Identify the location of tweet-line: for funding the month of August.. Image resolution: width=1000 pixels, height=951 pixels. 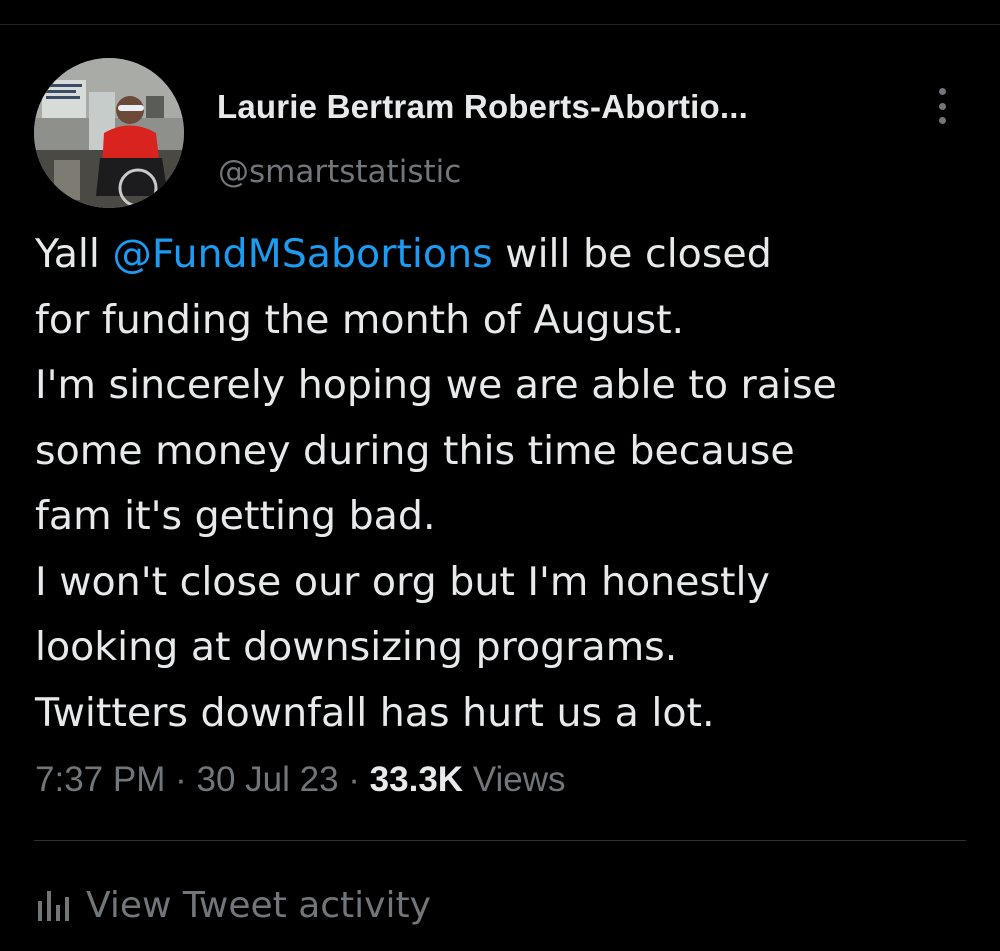
(360, 319).